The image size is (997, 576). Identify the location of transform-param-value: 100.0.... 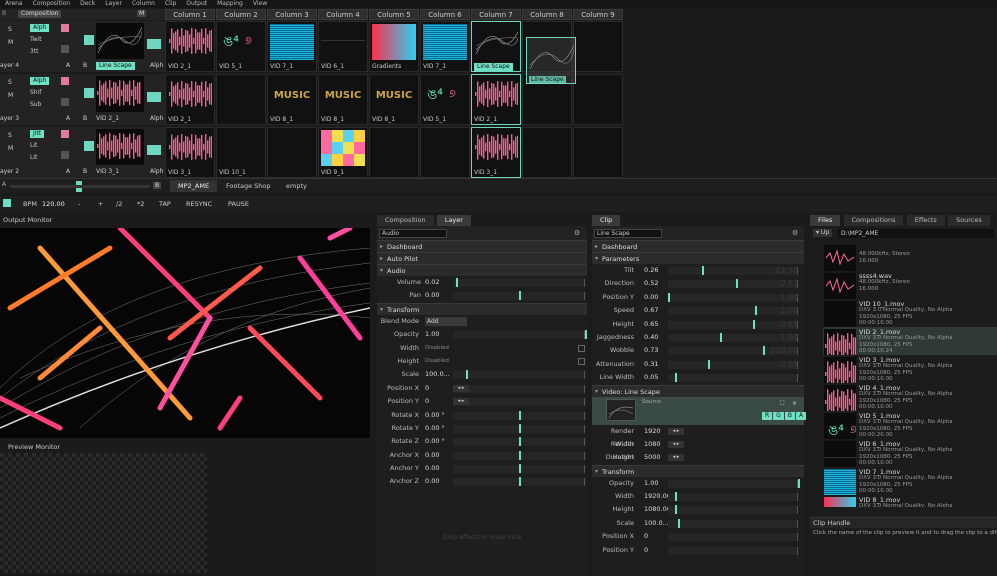
(437, 374).